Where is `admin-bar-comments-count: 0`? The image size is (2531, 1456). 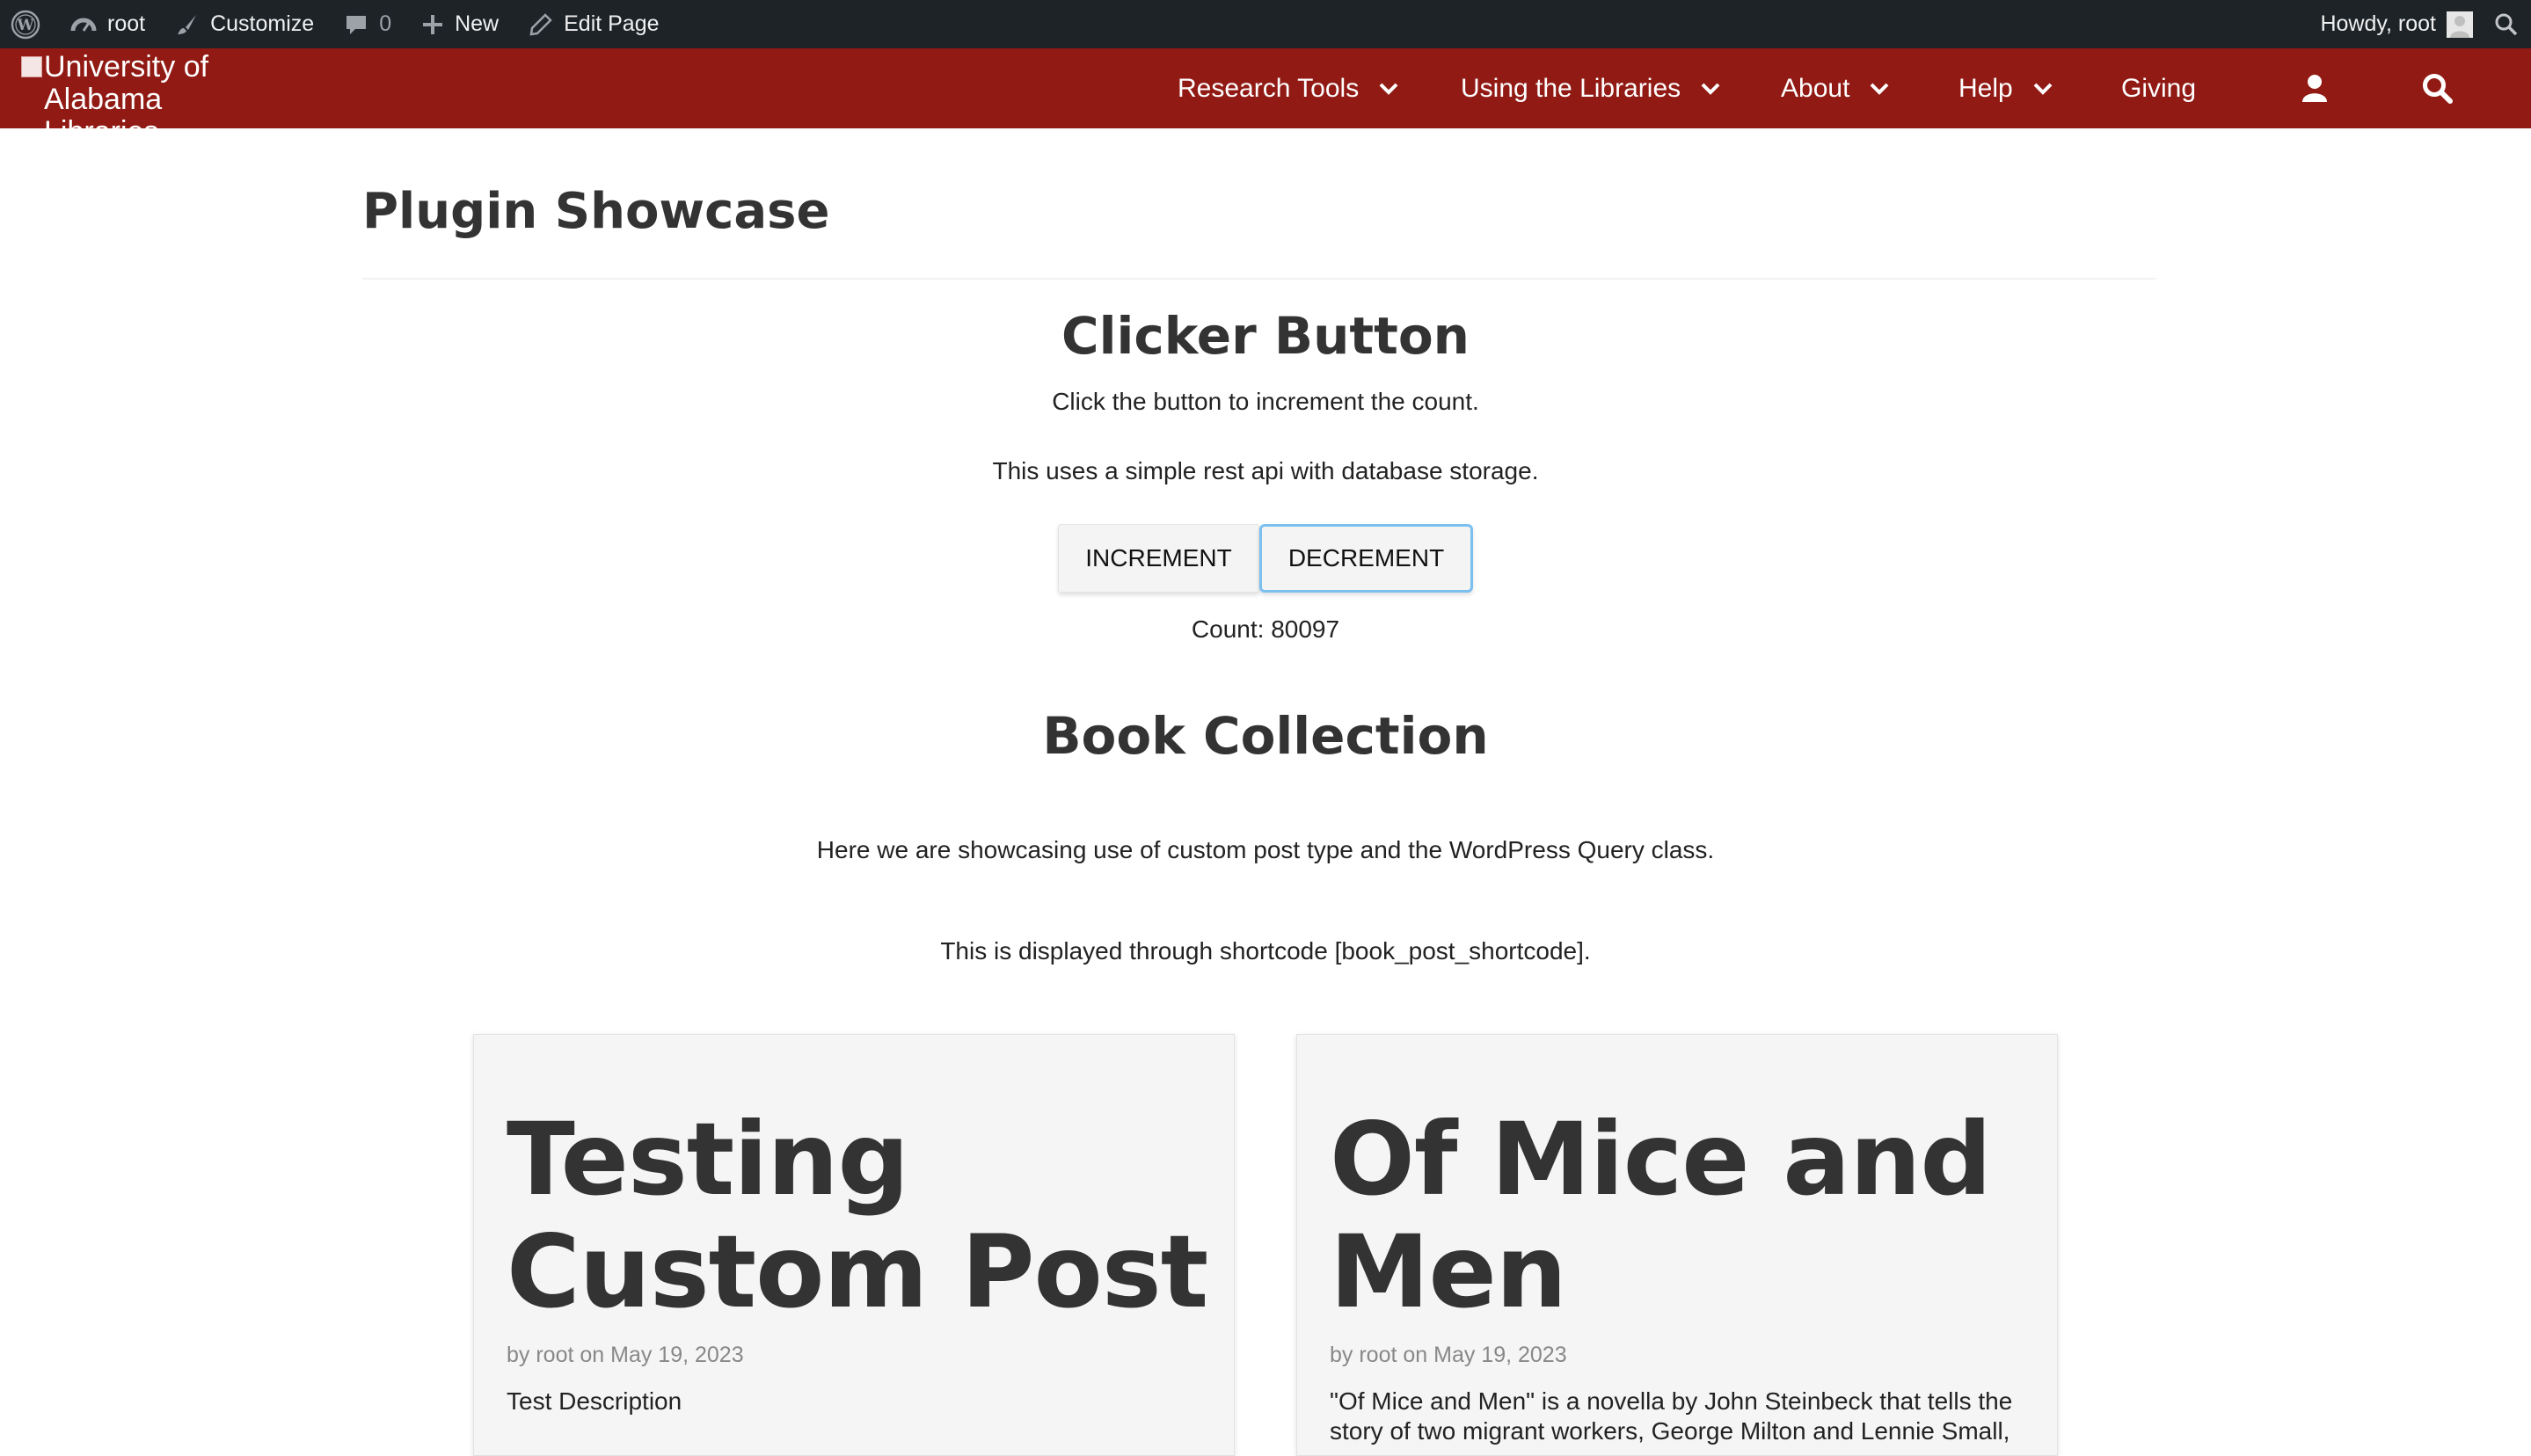
admin-bar-comments-count: 0 is located at coordinates (385, 23).